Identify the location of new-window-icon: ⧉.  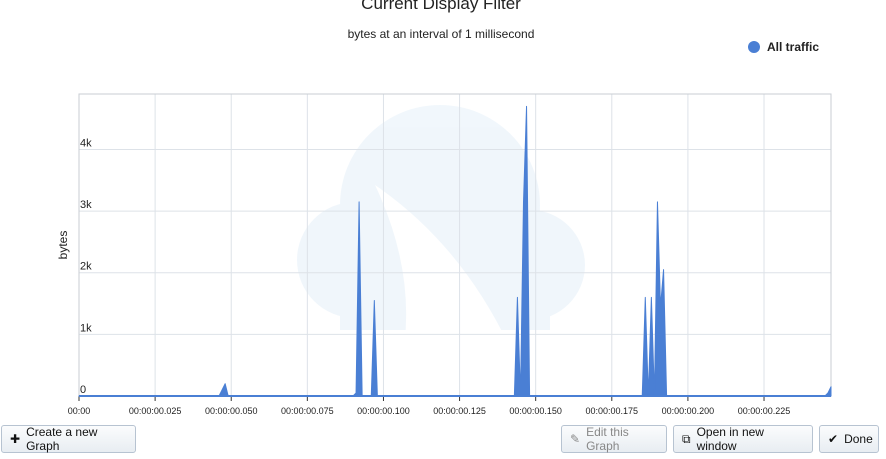
(686, 438).